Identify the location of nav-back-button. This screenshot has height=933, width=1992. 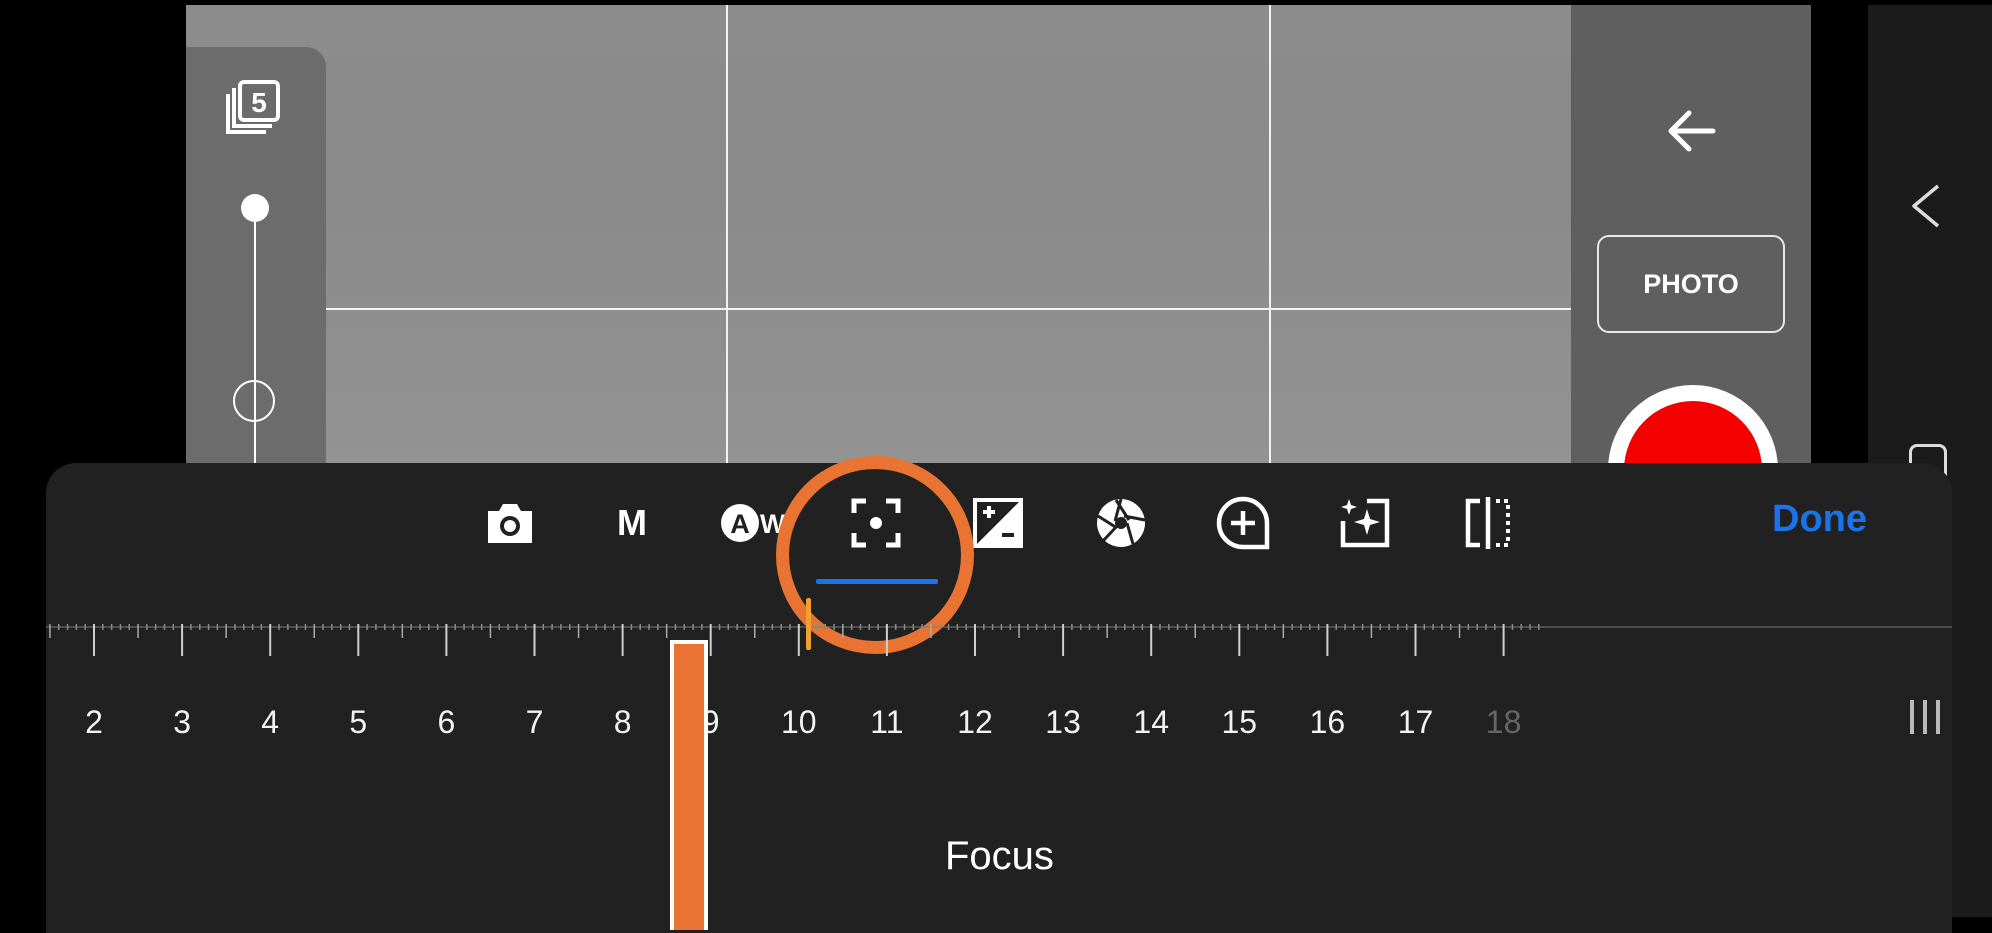
(1926, 206).